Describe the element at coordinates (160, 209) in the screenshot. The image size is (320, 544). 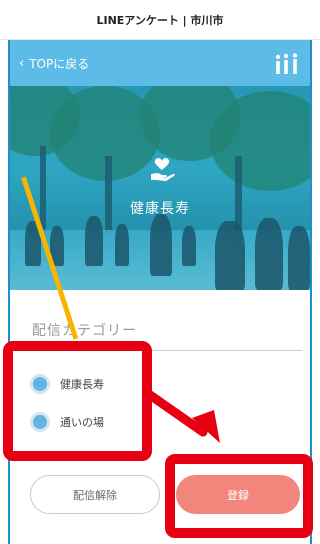
I see `hero-title: 健康長寿` at that location.